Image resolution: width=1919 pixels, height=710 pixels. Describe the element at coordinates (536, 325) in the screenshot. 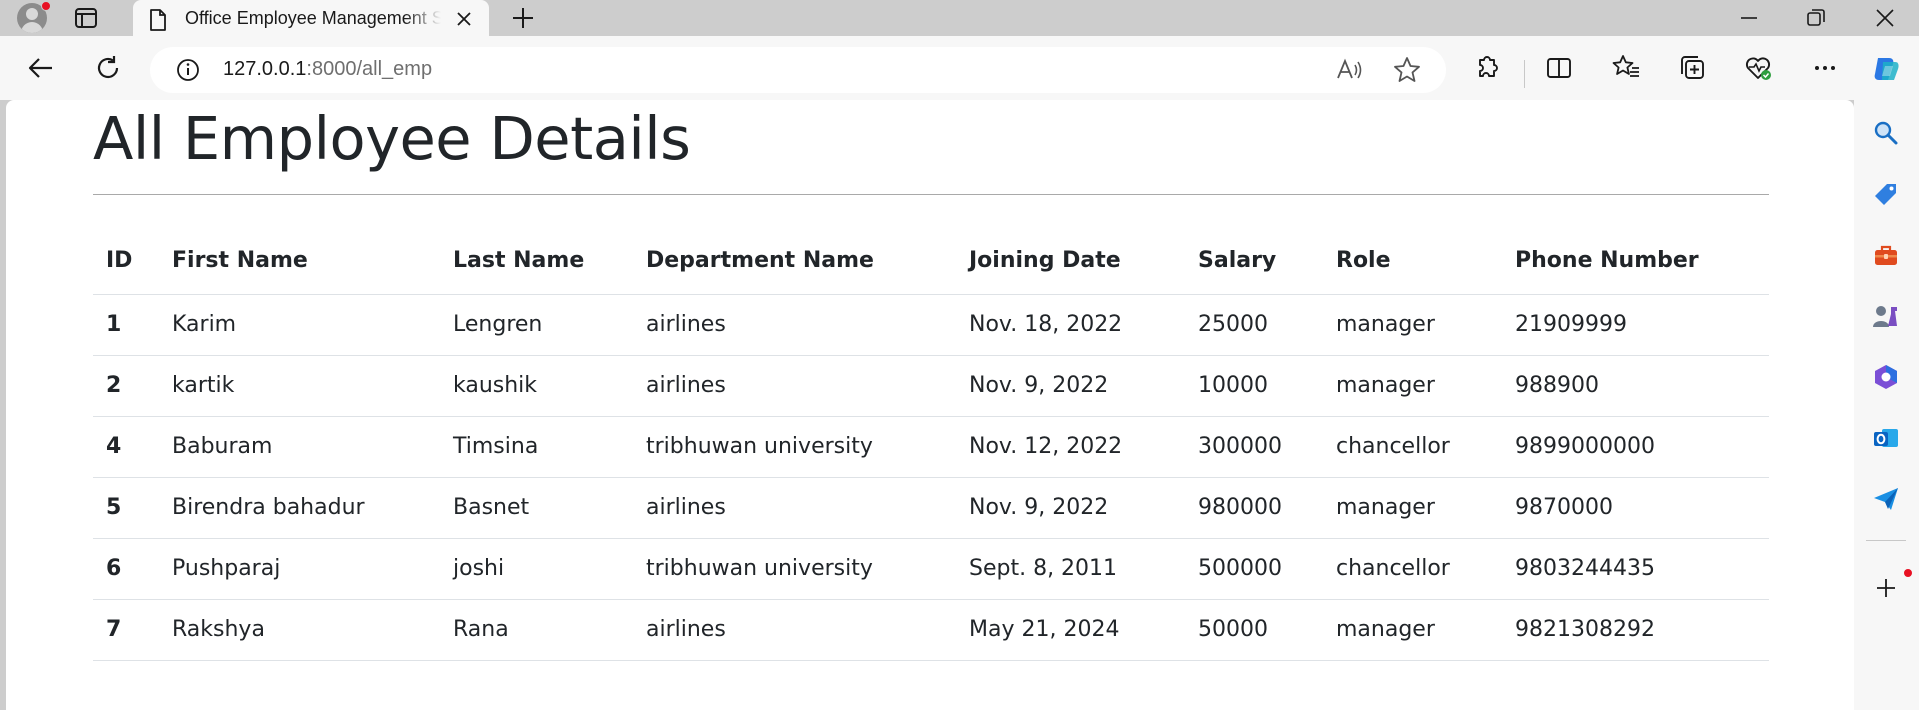

I see `cell-last-name: Lengren` at that location.